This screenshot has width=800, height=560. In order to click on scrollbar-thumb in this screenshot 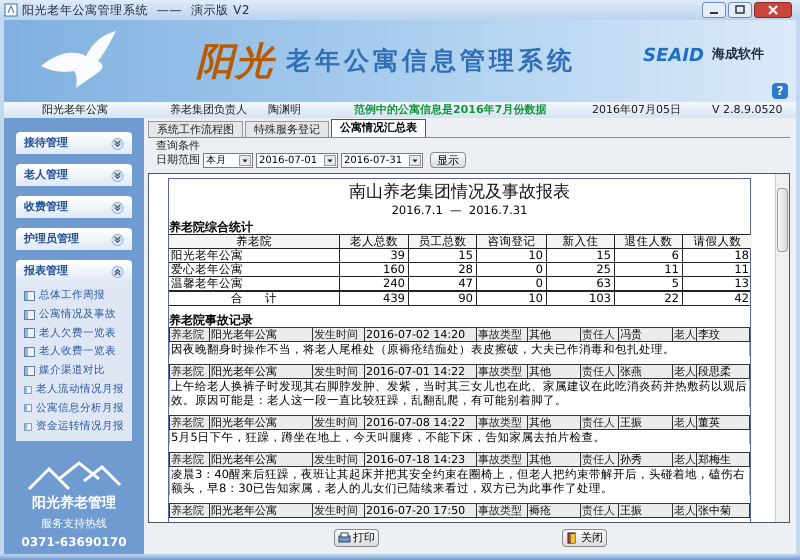, I will do `click(782, 220)`.